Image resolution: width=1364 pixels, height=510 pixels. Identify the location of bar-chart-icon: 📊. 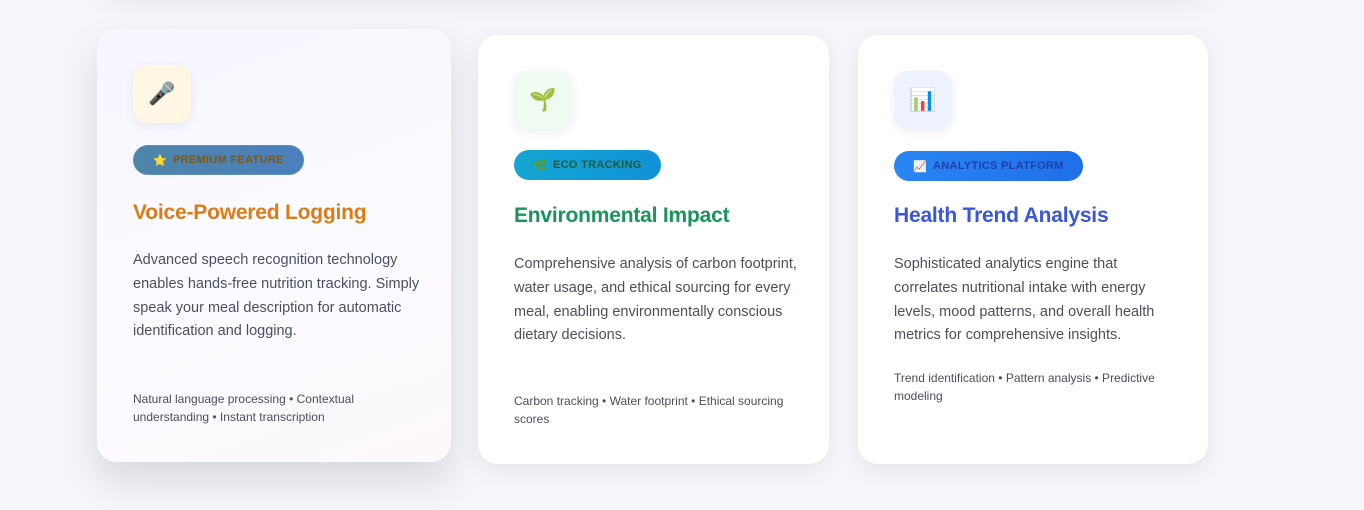
(923, 100).